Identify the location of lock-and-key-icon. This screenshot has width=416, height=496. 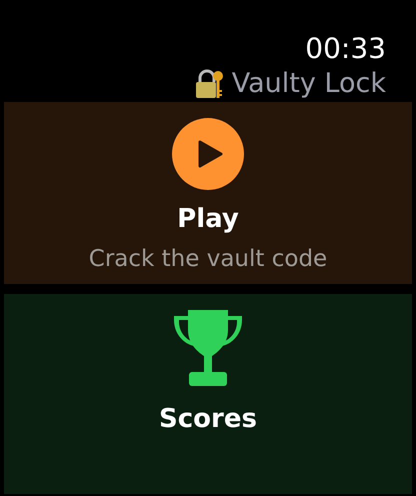
(210, 84).